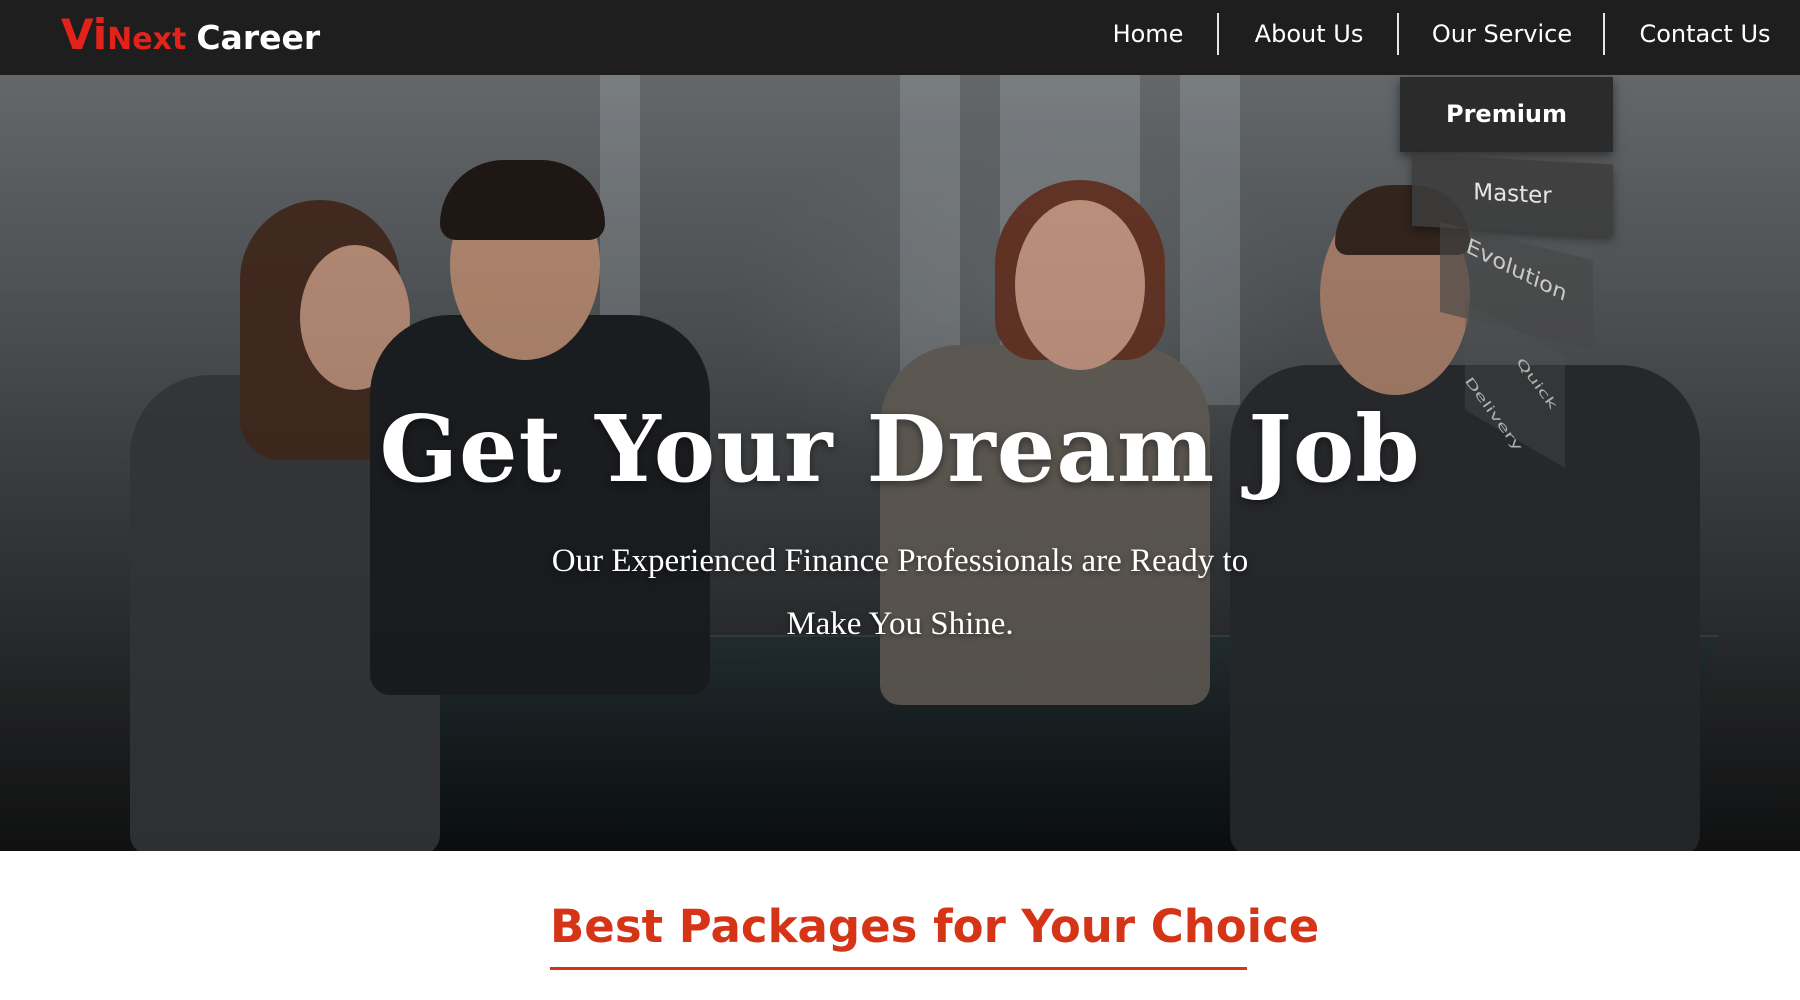  Describe the element at coordinates (1502, 35) in the screenshot. I see `nav-service-link: Our Service` at that location.